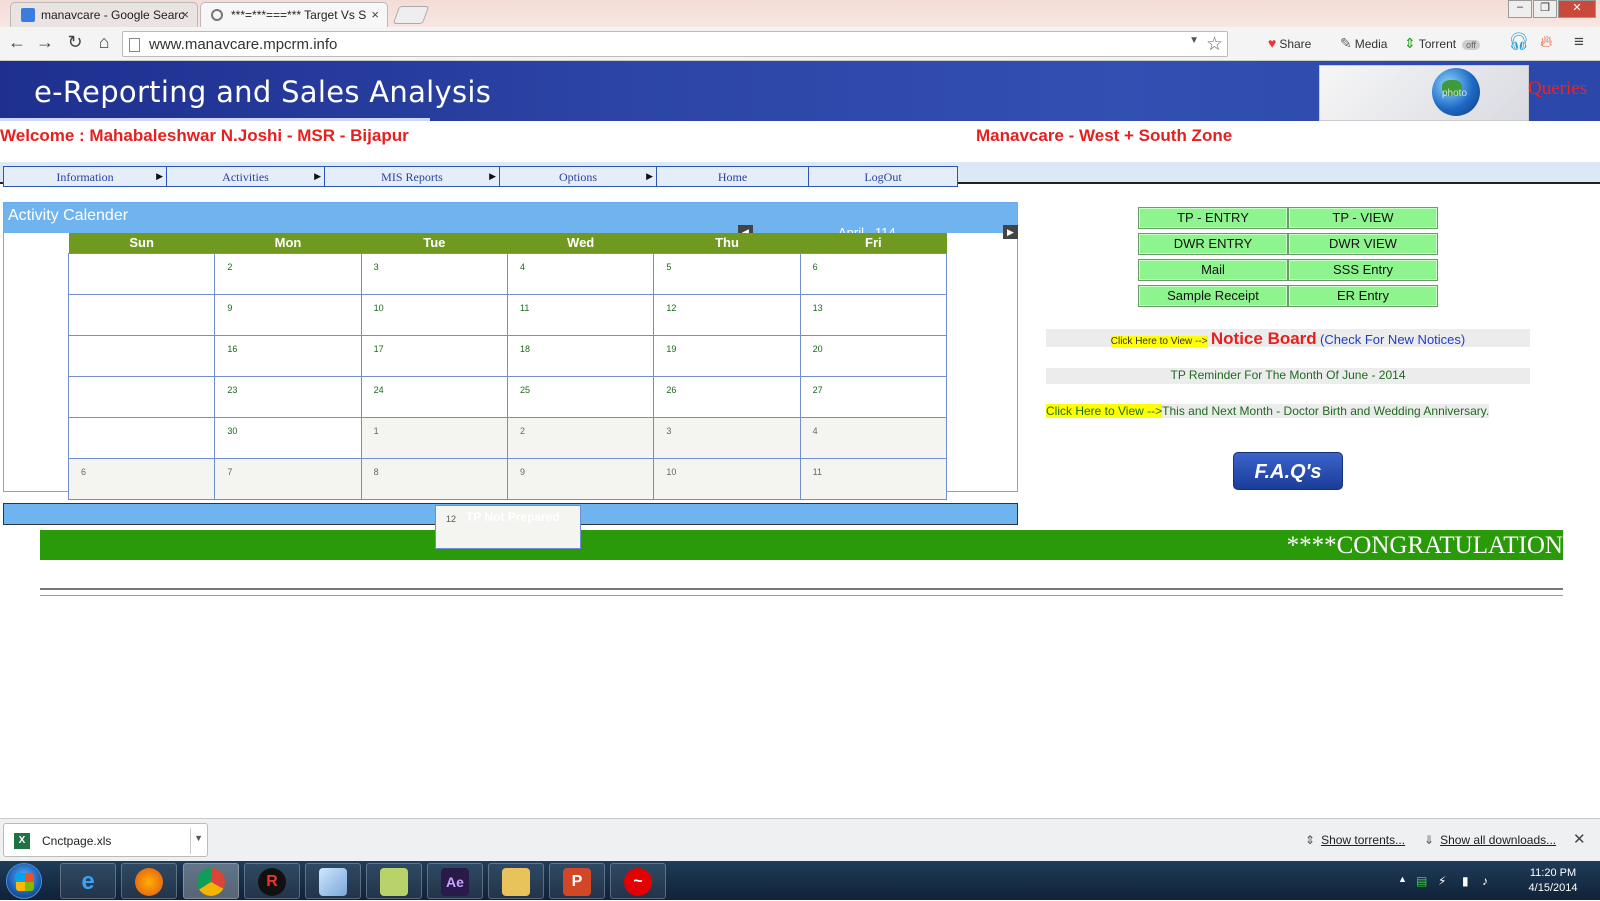 Image resolution: width=1600 pixels, height=901 pixels. Describe the element at coordinates (17, 42) in the screenshot. I see `back-icon: ←` at that location.